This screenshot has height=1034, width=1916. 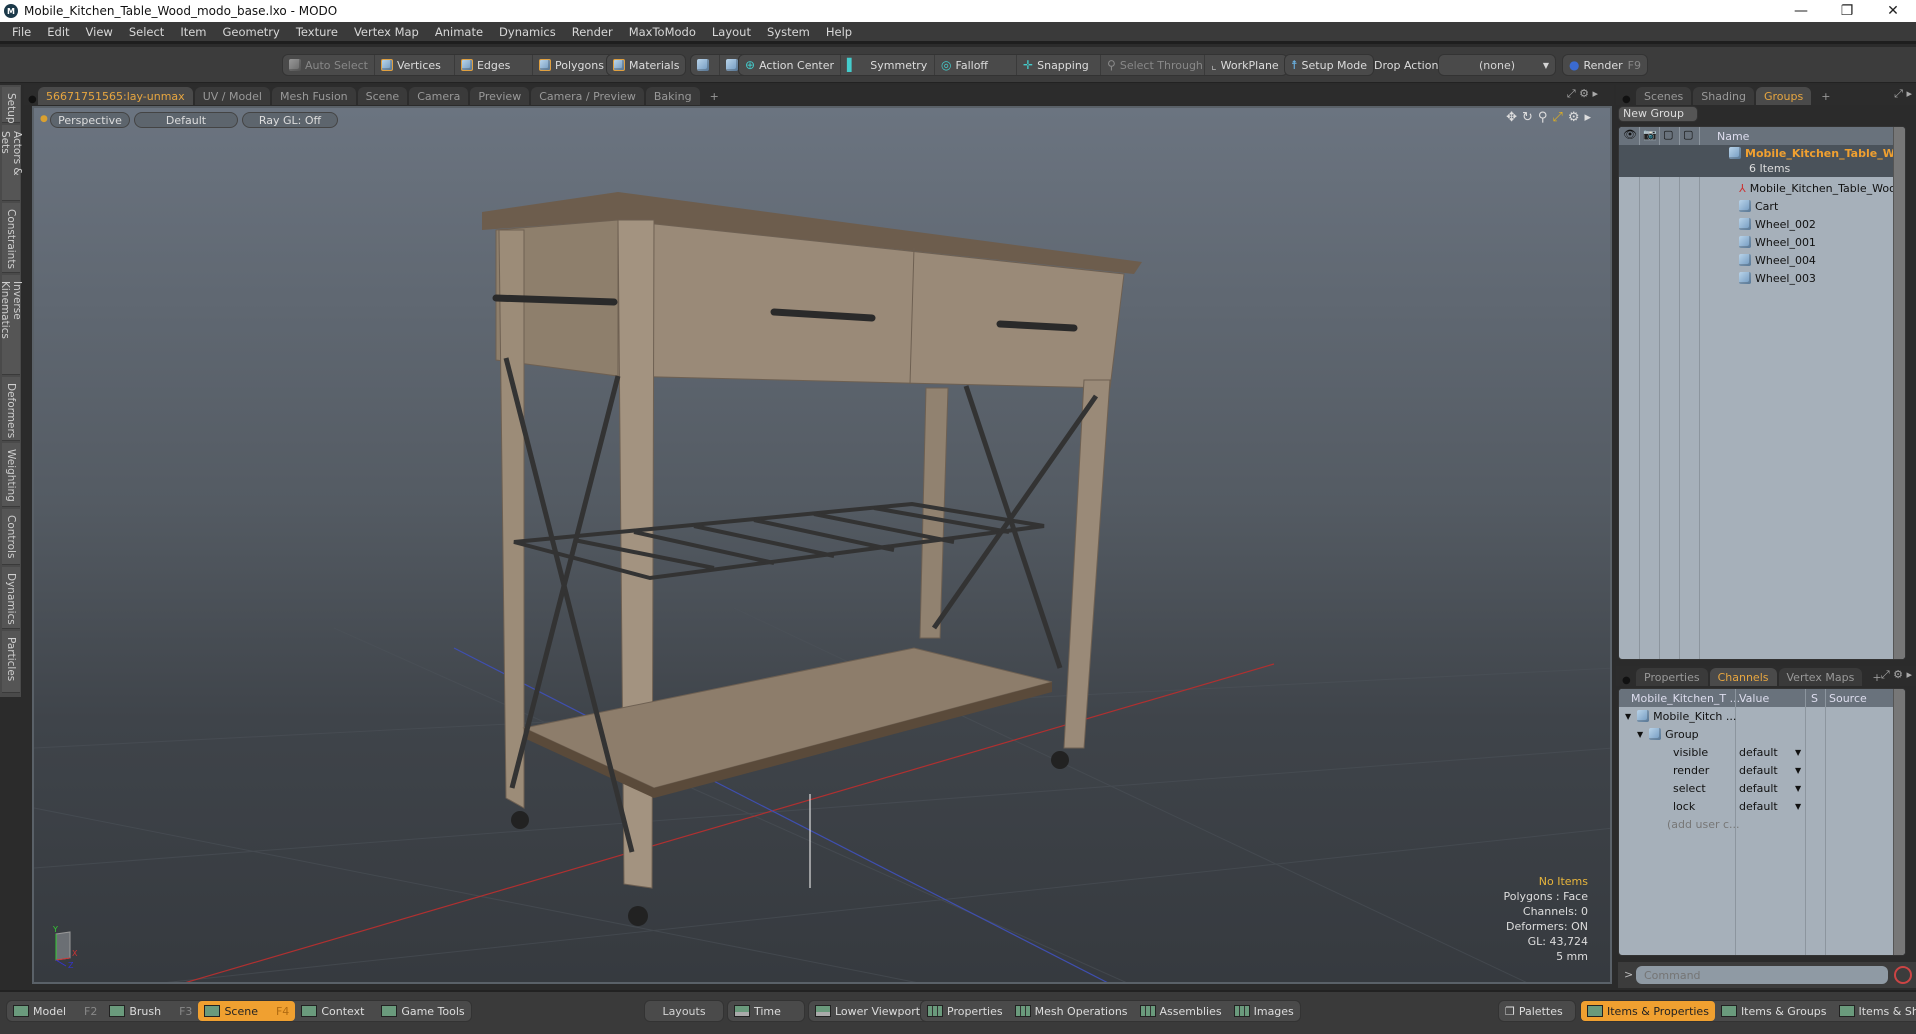 I want to click on menu-item: Item, so click(x=193, y=32).